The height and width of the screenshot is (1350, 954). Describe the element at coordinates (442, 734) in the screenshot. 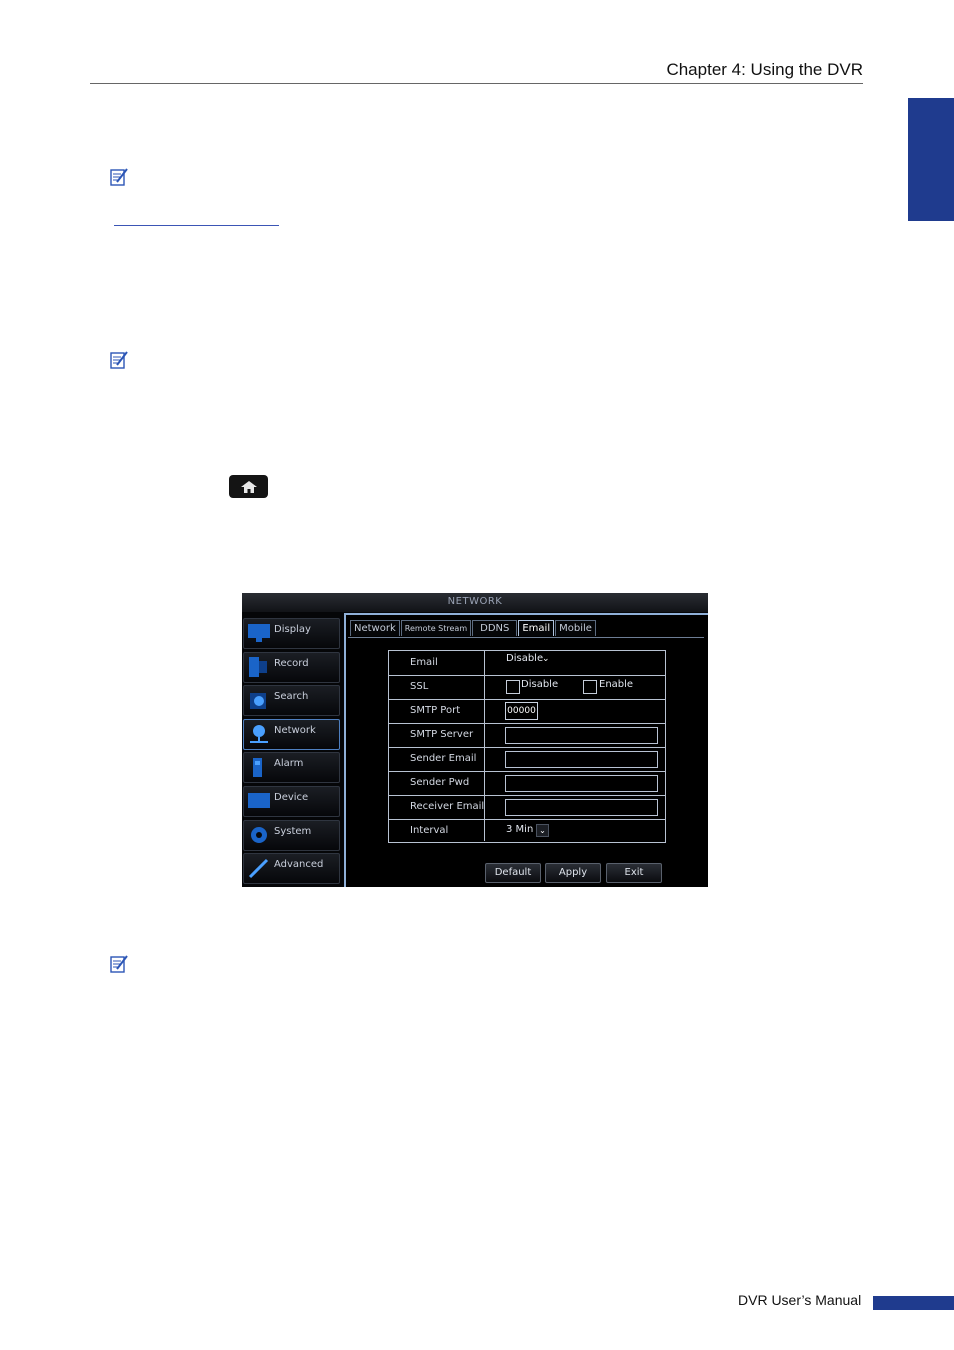

I see `smtp-server-label: SMTP Server` at that location.